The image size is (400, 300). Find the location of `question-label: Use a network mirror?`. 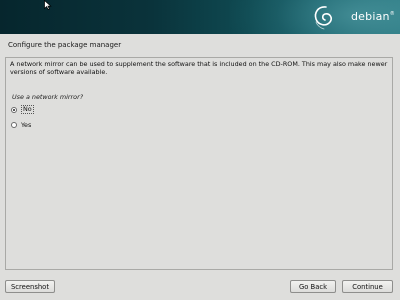

question-label: Use a network mirror? is located at coordinates (48, 97).